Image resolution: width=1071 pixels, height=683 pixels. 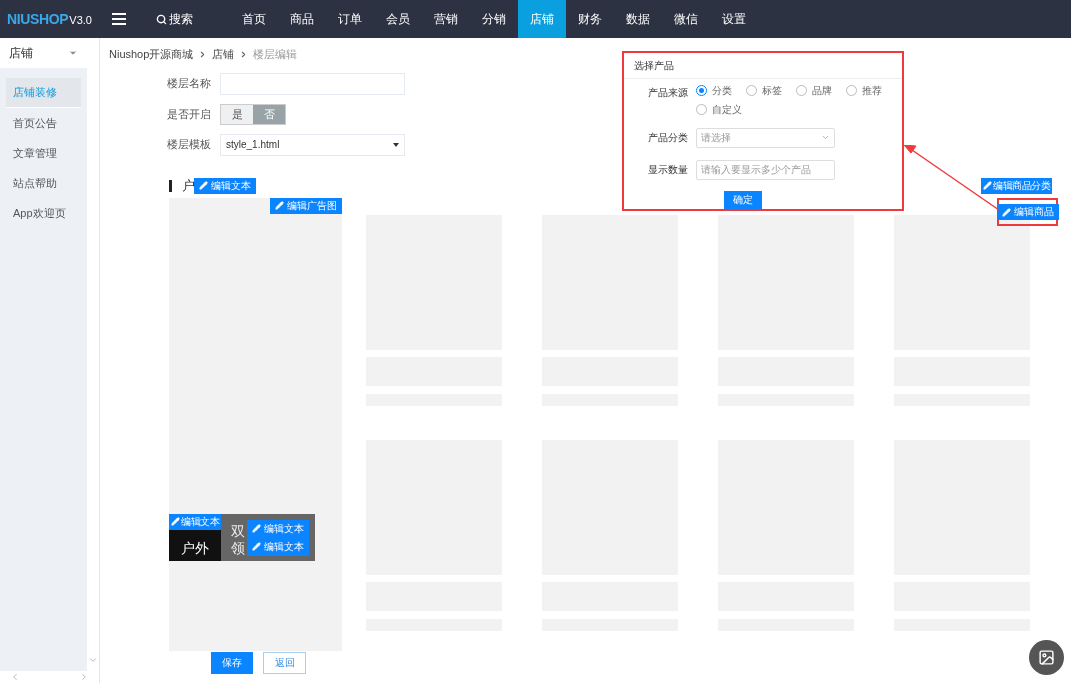 I want to click on field-label: 是否开启, so click(x=189, y=114).